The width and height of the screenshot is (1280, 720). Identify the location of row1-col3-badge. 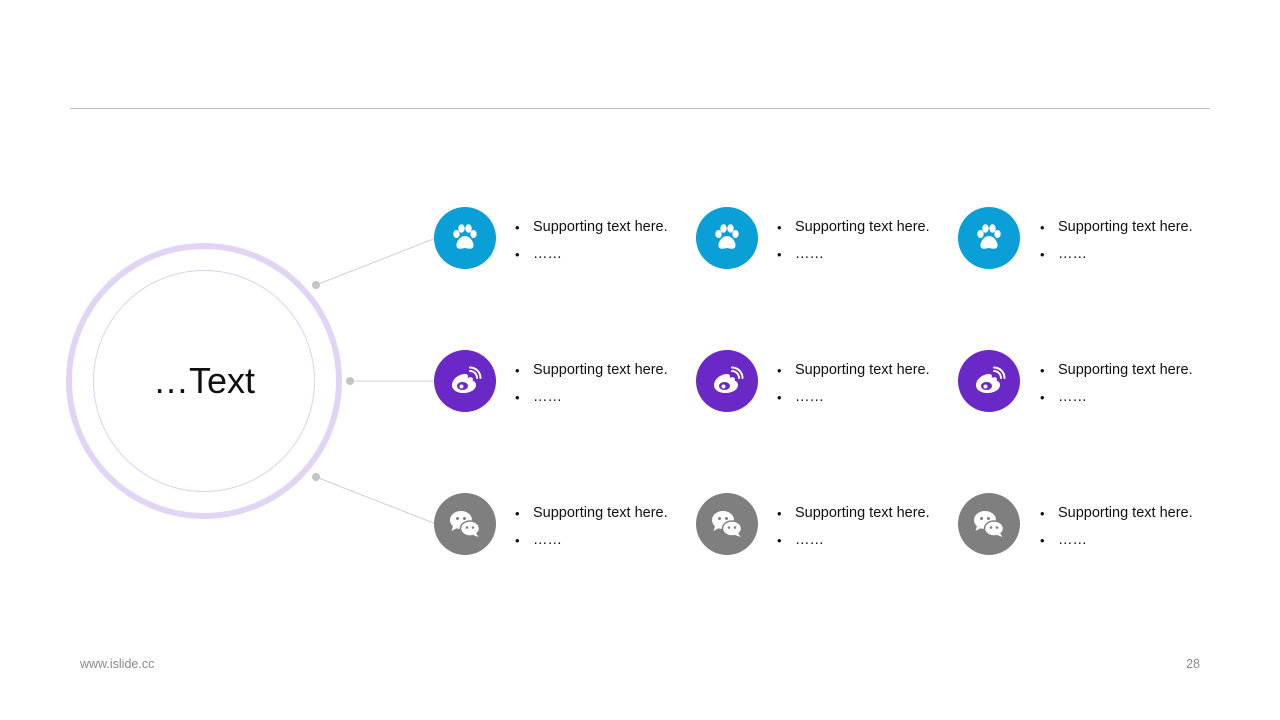
(989, 238).